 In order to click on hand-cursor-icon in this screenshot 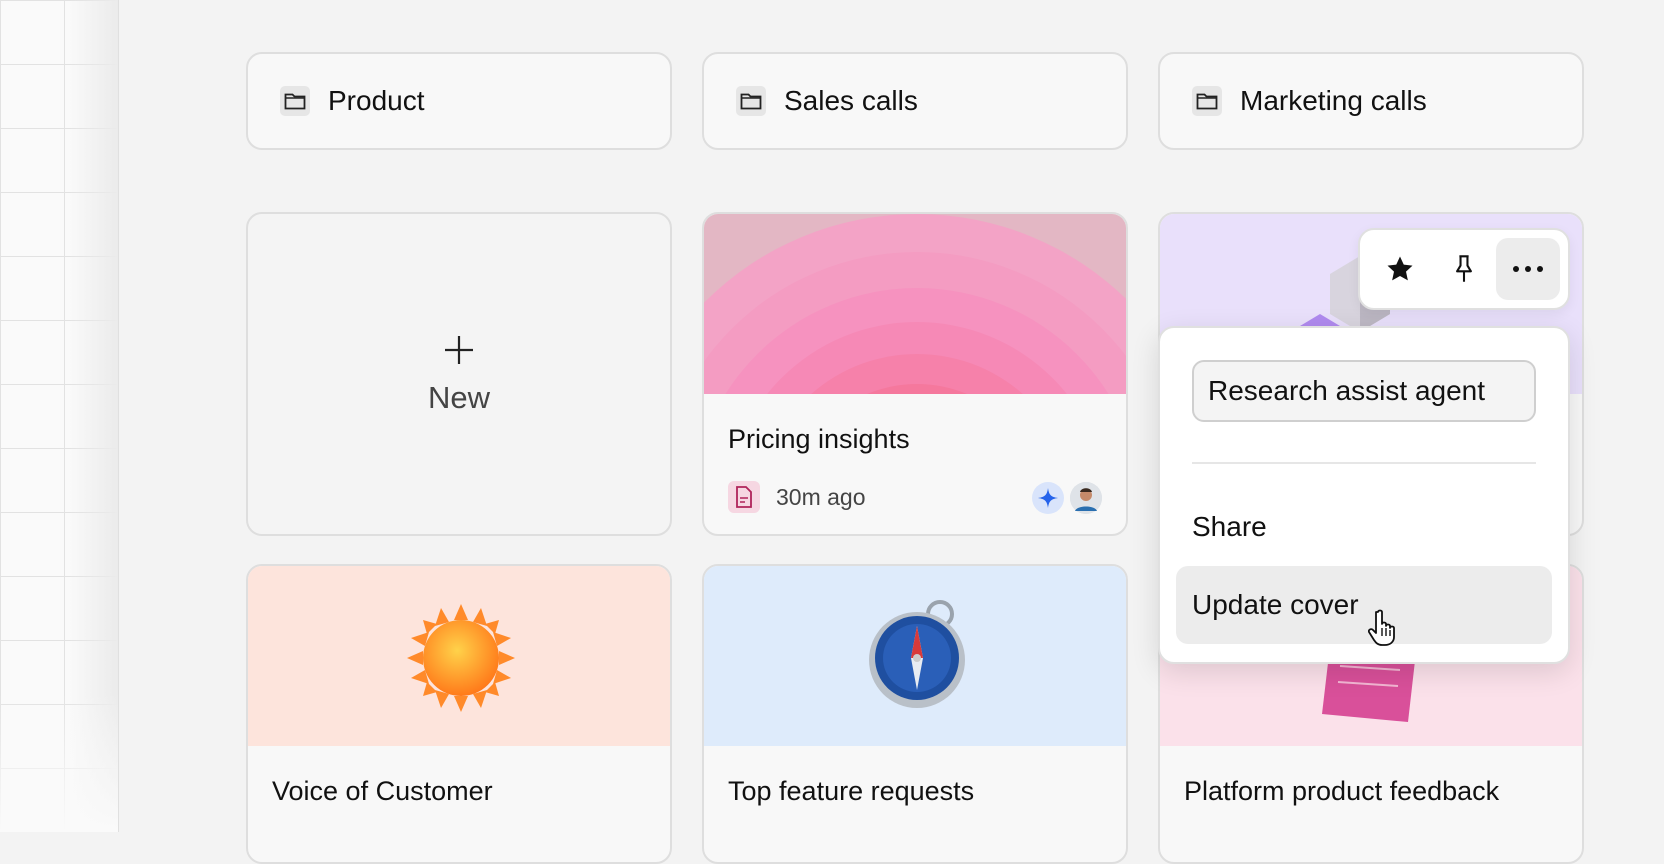, I will do `click(1383, 629)`.